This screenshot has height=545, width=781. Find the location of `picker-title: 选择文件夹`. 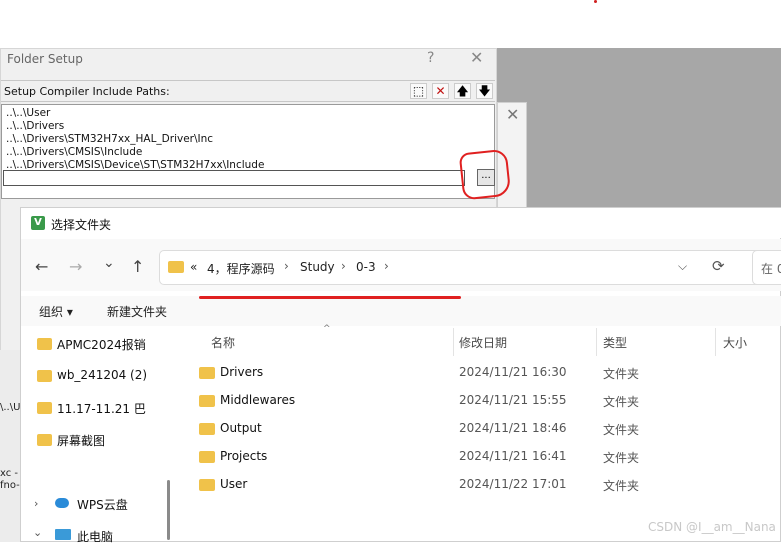

picker-title: 选择文件夹 is located at coordinates (81, 225).